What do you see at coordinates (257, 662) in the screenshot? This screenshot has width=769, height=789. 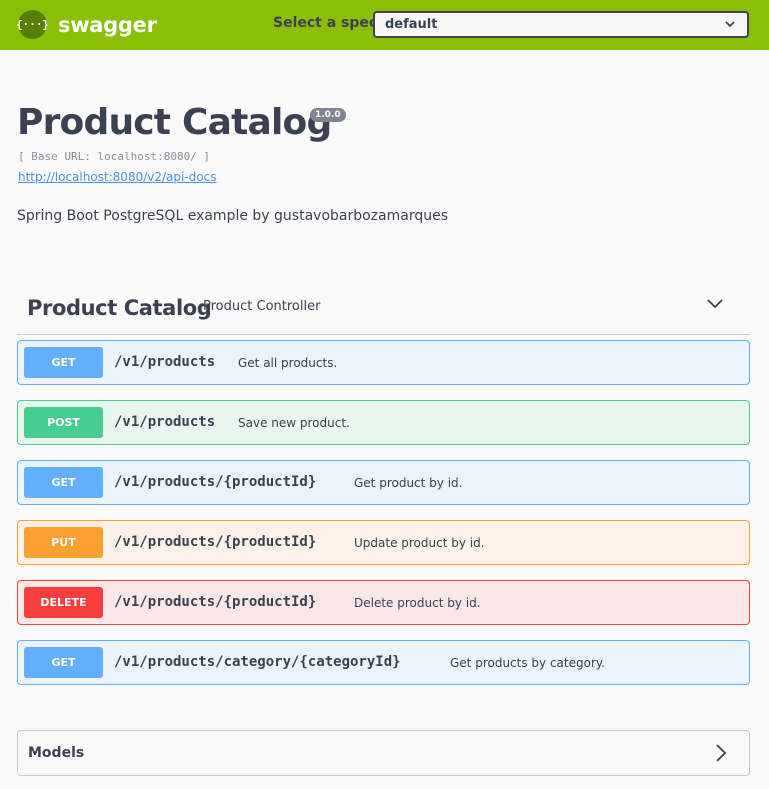 I see `operation-path: /v1/products/category/{categoryId}` at bounding box center [257, 662].